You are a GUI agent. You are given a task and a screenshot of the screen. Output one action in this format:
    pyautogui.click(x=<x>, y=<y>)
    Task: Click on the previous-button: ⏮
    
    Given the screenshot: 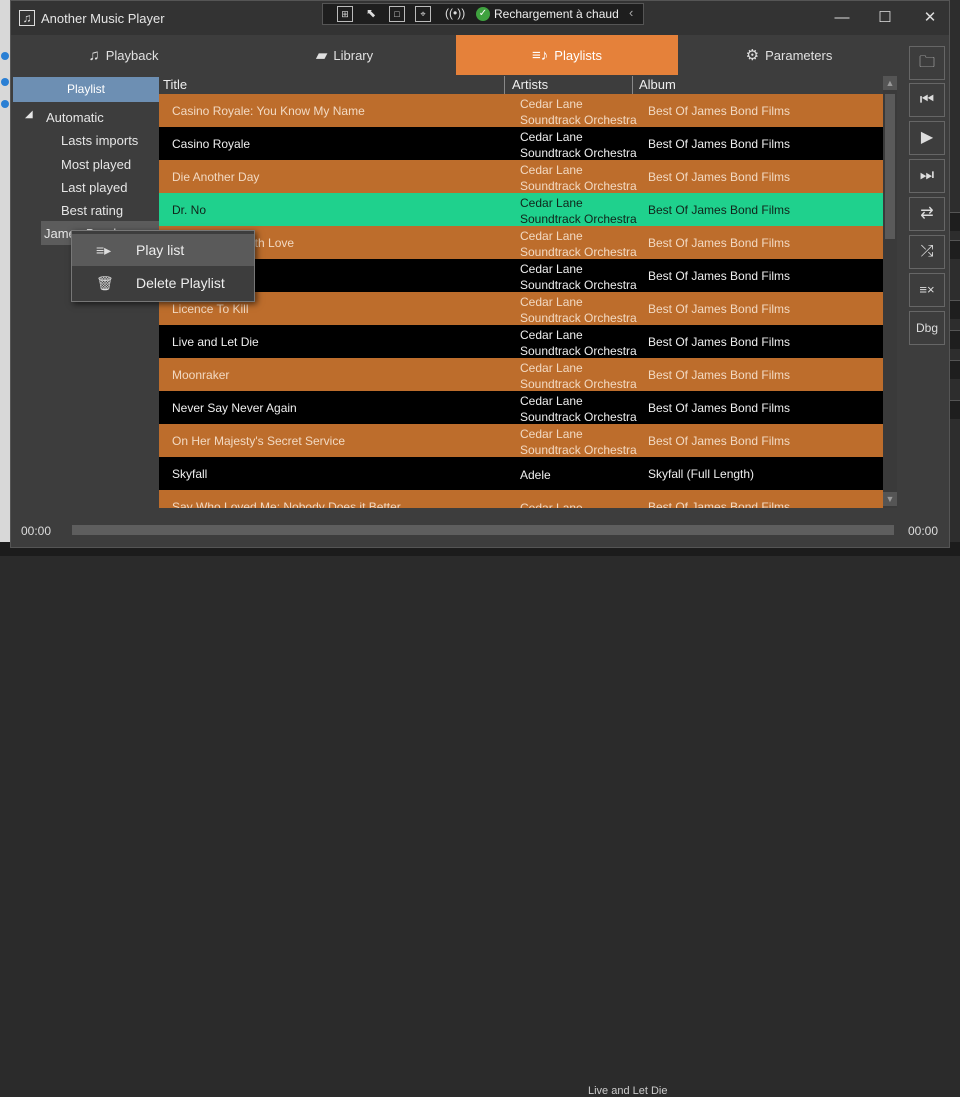 What is the action you would take?
    pyautogui.click(x=927, y=100)
    